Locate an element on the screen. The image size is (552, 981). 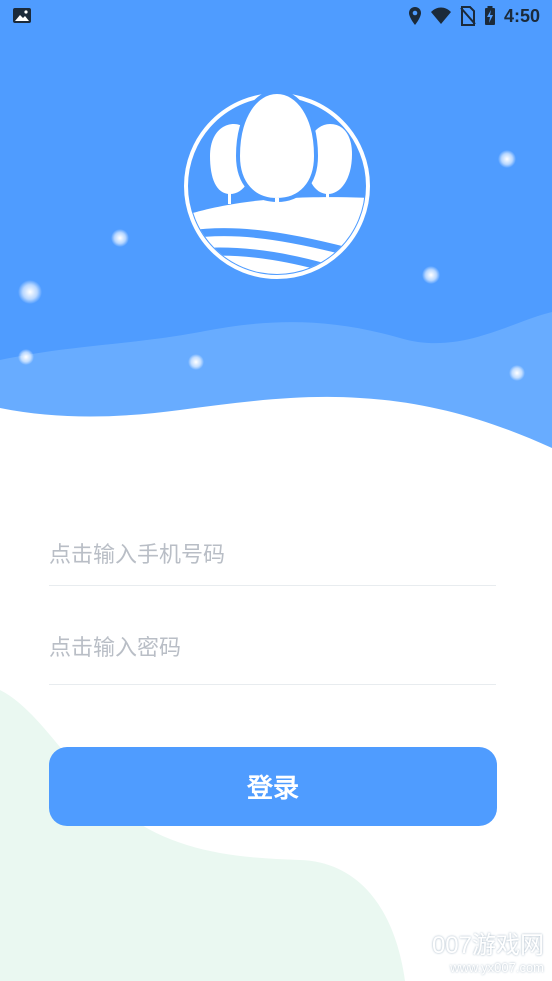
status-time: 4:50 is located at coordinates (521, 15).